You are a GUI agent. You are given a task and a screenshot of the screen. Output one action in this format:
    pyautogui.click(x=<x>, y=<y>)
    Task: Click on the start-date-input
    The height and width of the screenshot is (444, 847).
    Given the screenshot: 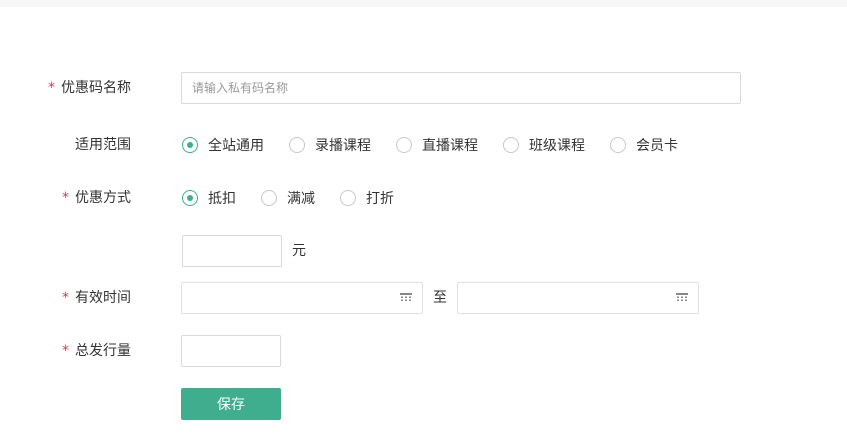 What is the action you would take?
    pyautogui.click(x=302, y=298)
    